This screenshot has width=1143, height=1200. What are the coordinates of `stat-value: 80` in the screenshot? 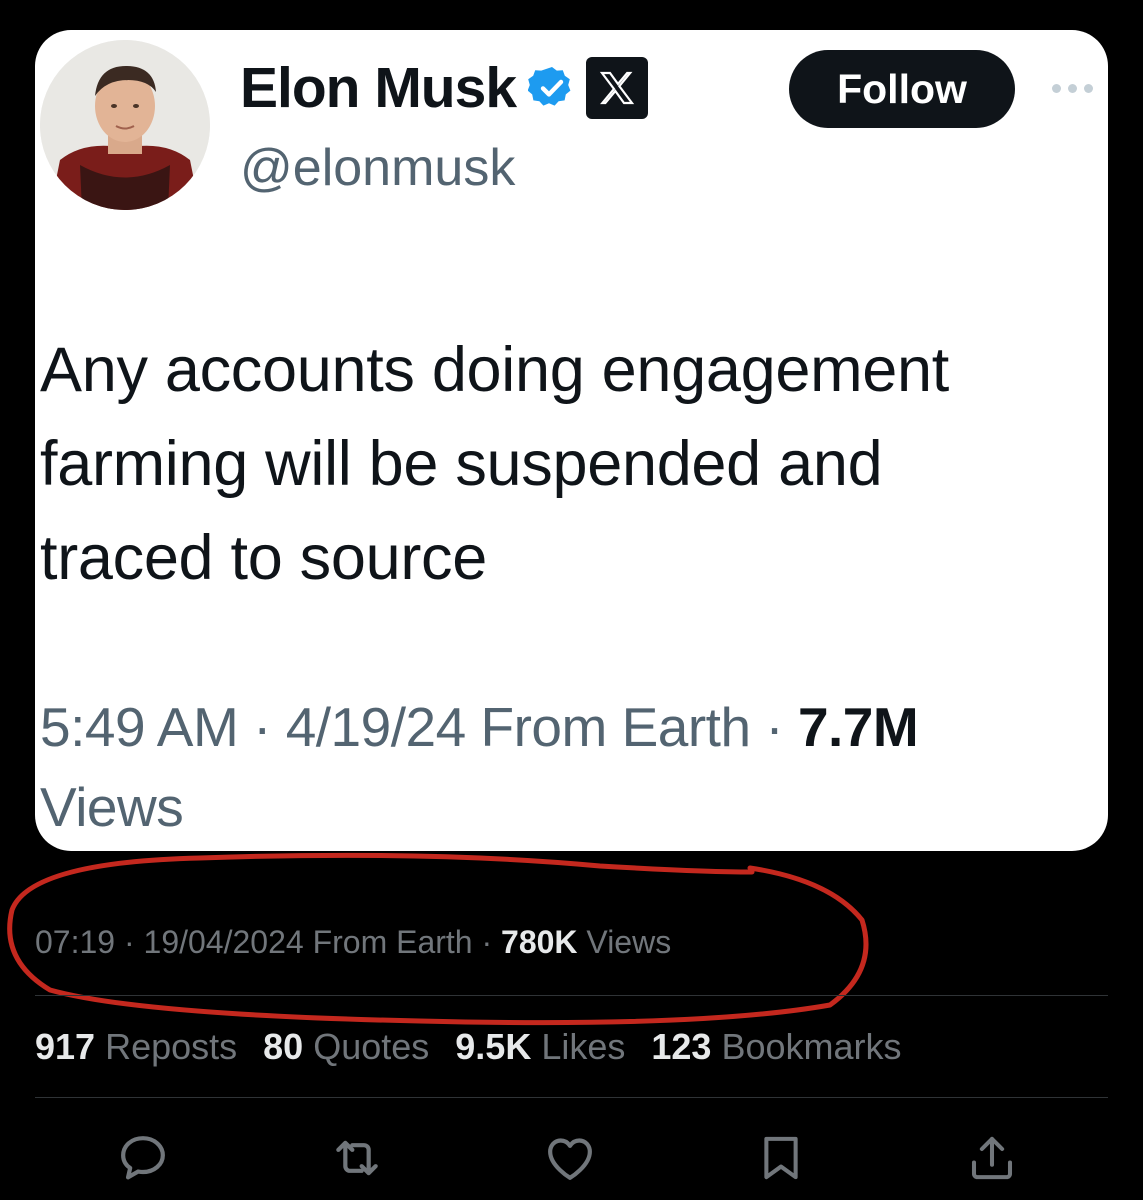 It's located at (283, 1046).